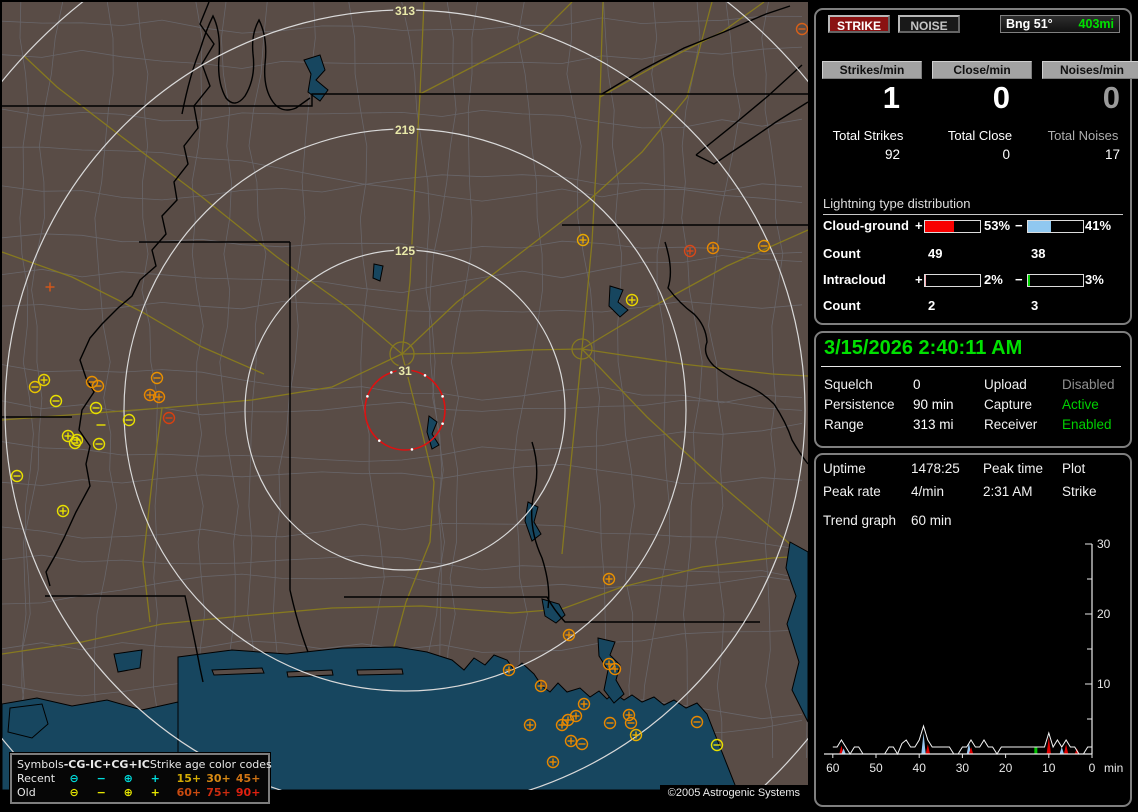 The width and height of the screenshot is (1138, 812). Describe the element at coordinates (891, 97) in the screenshot. I see `counter-rate: 1` at that location.